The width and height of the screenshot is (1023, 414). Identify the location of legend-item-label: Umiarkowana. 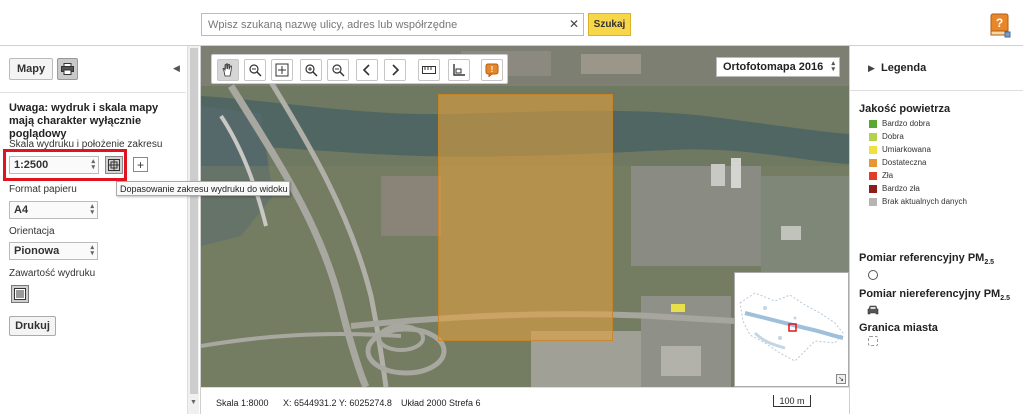
(906, 149).